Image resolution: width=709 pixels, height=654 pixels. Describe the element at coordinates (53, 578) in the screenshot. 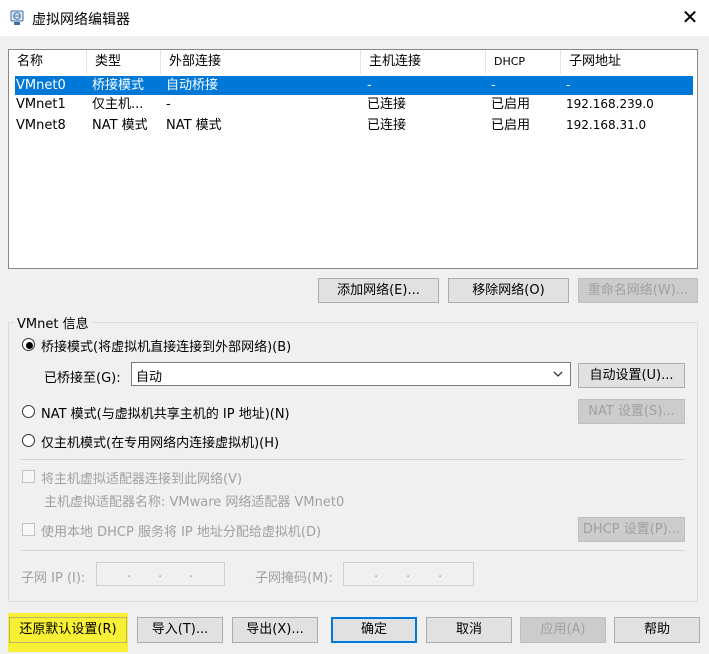

I see `subnet-ip-label: 子网 IP (I):` at that location.